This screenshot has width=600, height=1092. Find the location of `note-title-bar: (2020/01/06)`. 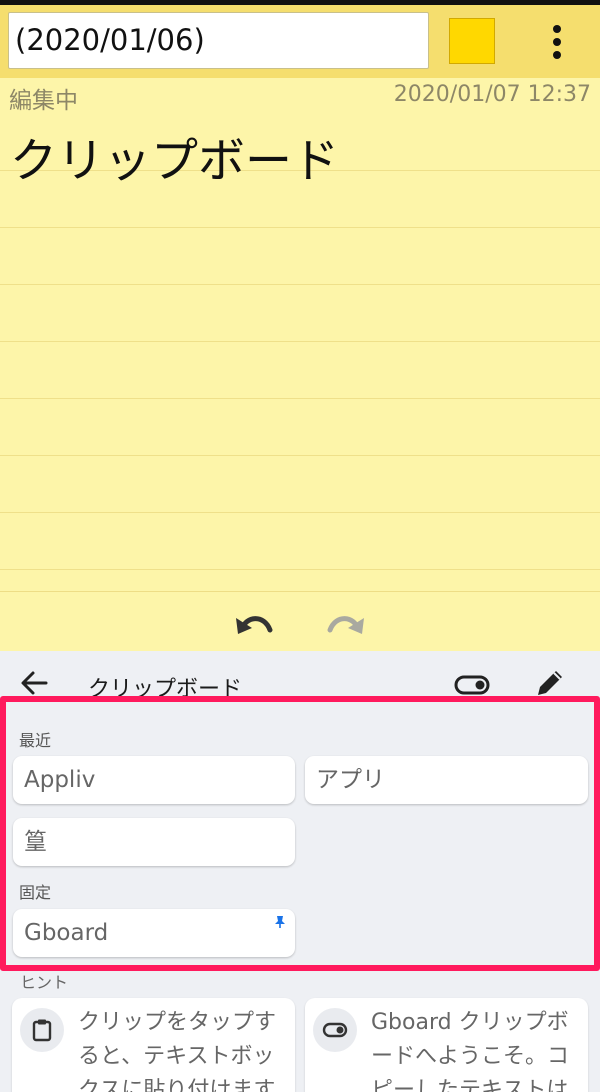

note-title-bar: (2020/01/06) is located at coordinates (300, 41).